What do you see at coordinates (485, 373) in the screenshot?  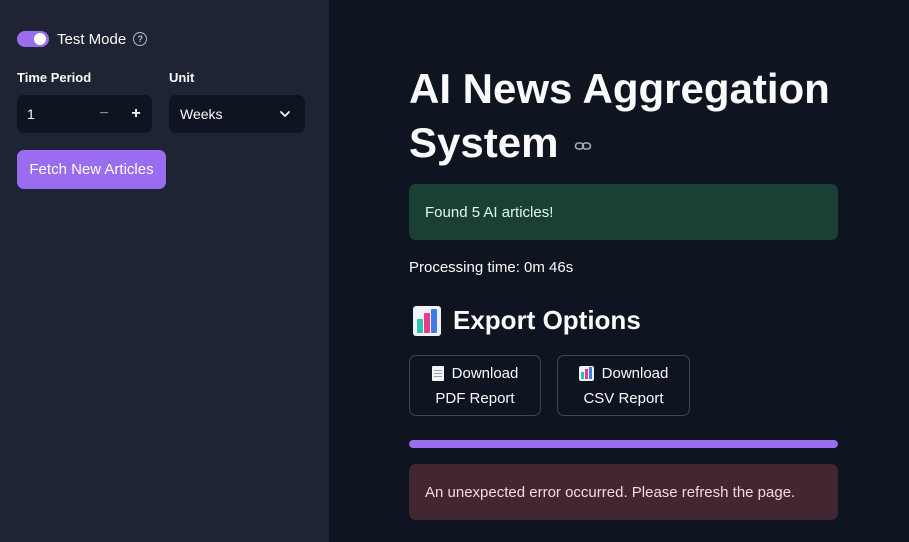 I see `download-pdf-label: Download` at bounding box center [485, 373].